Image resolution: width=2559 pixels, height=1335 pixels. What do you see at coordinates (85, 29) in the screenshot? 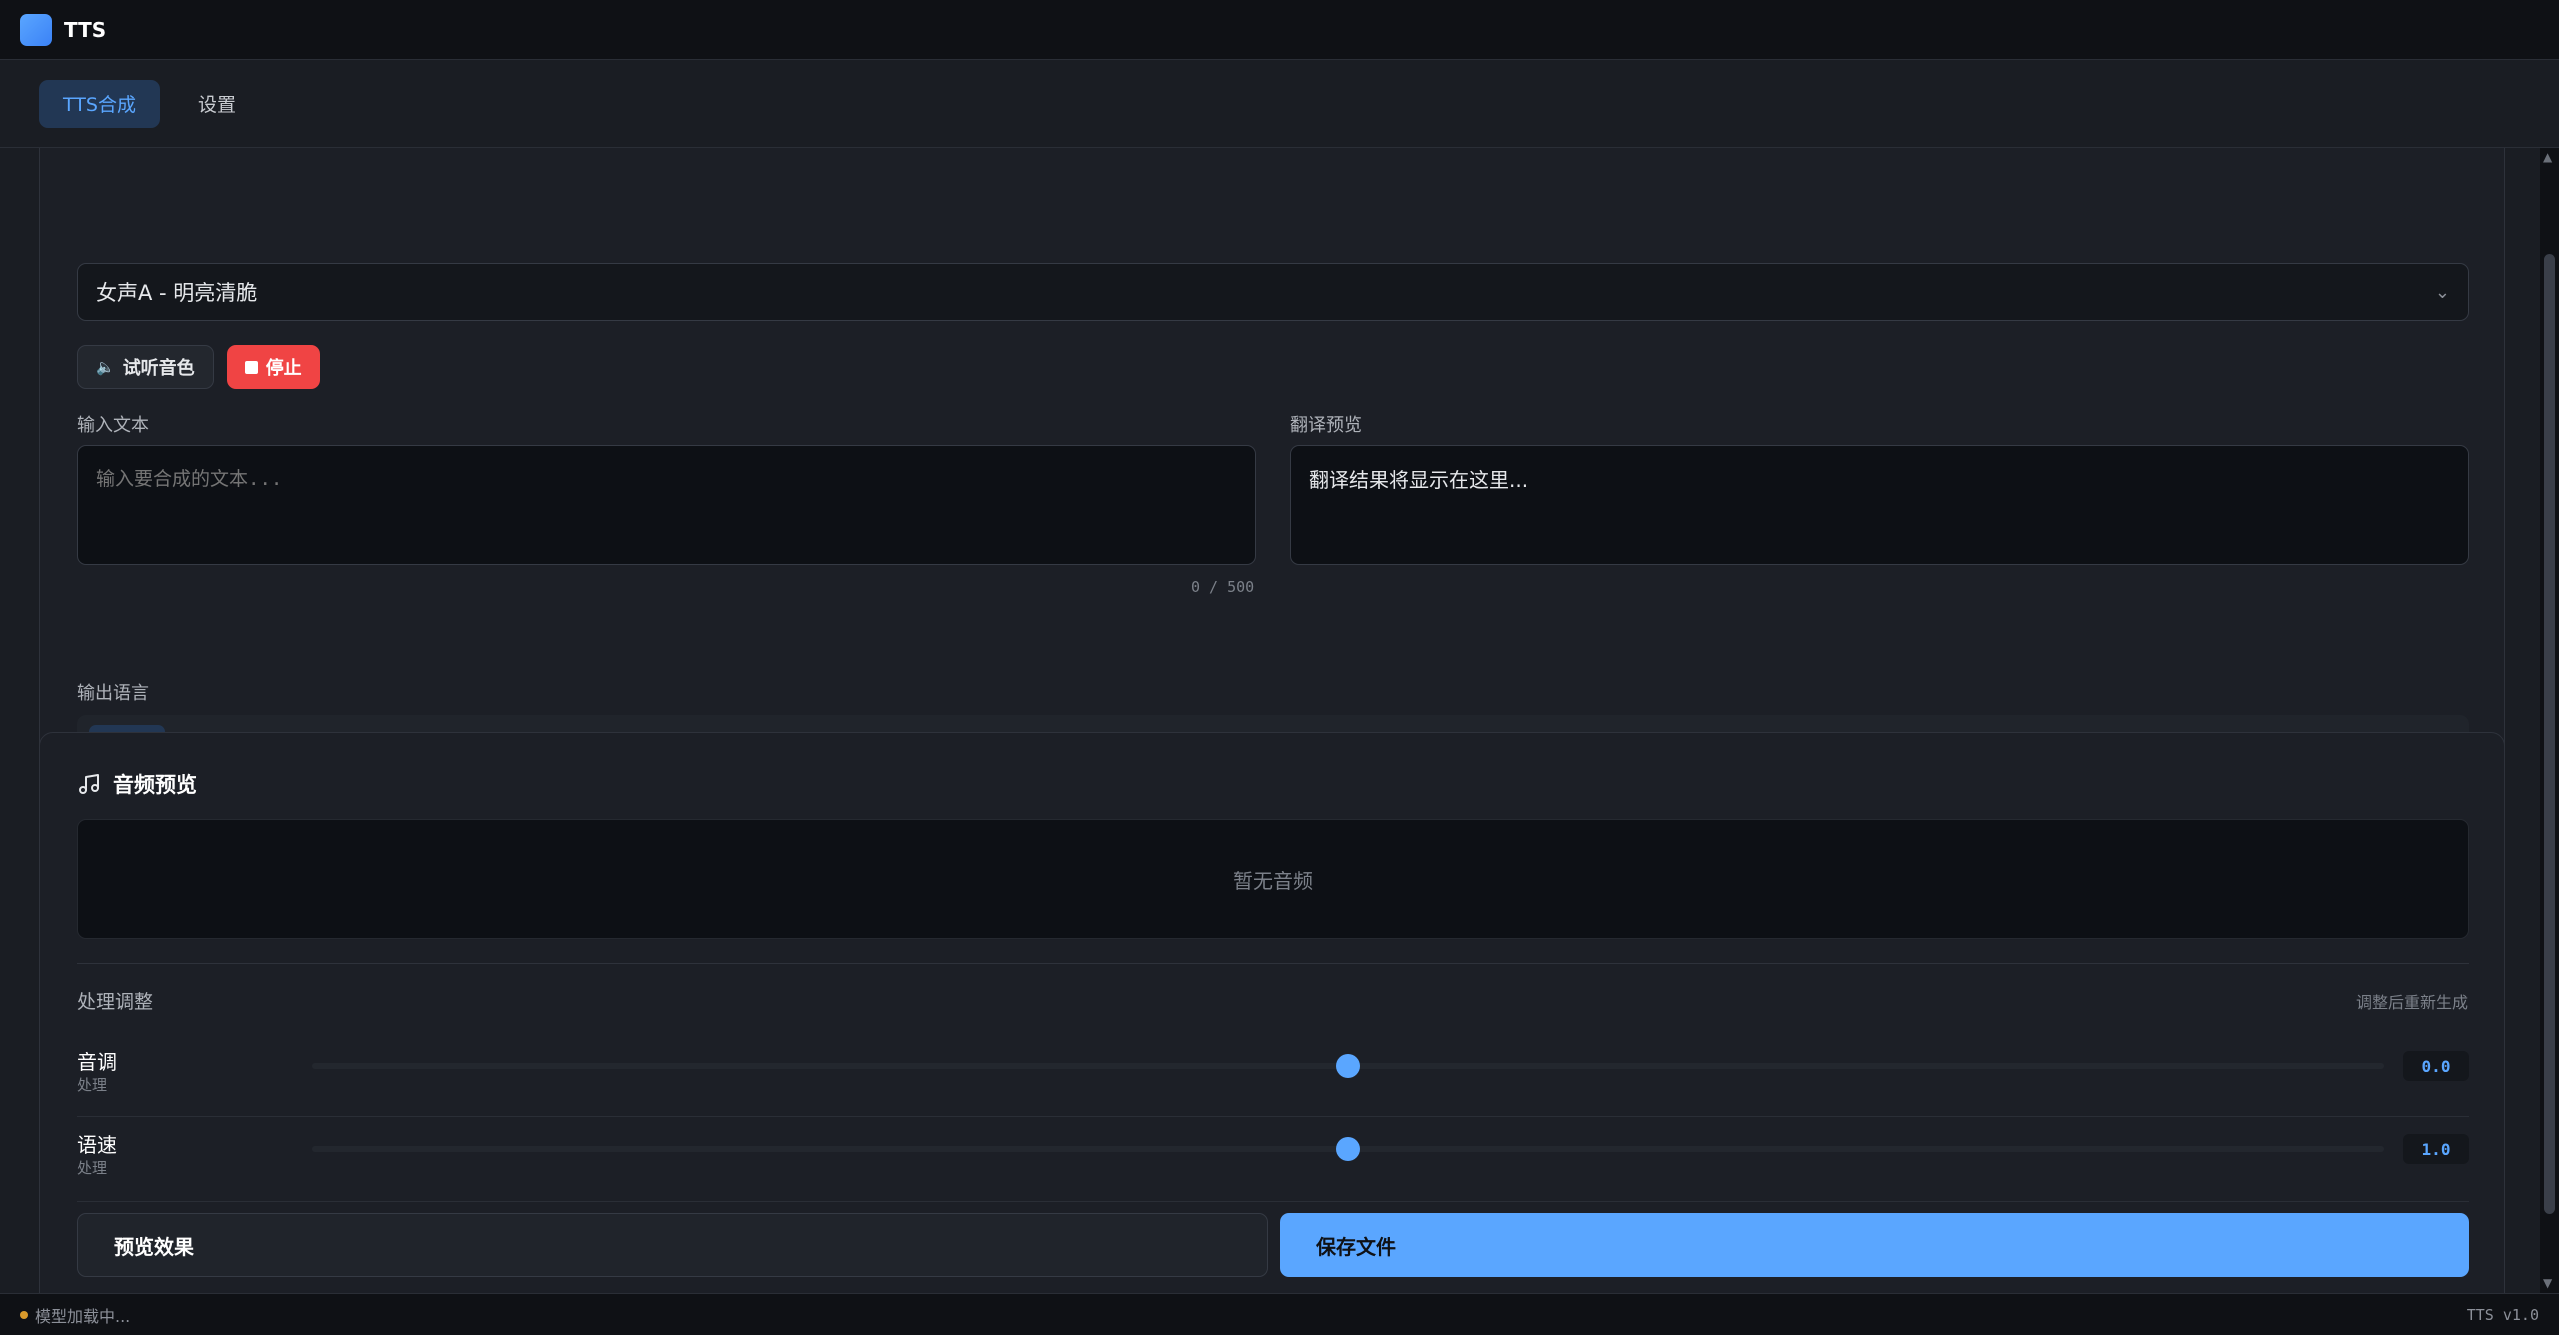
I see `app-title: TTS` at bounding box center [85, 29].